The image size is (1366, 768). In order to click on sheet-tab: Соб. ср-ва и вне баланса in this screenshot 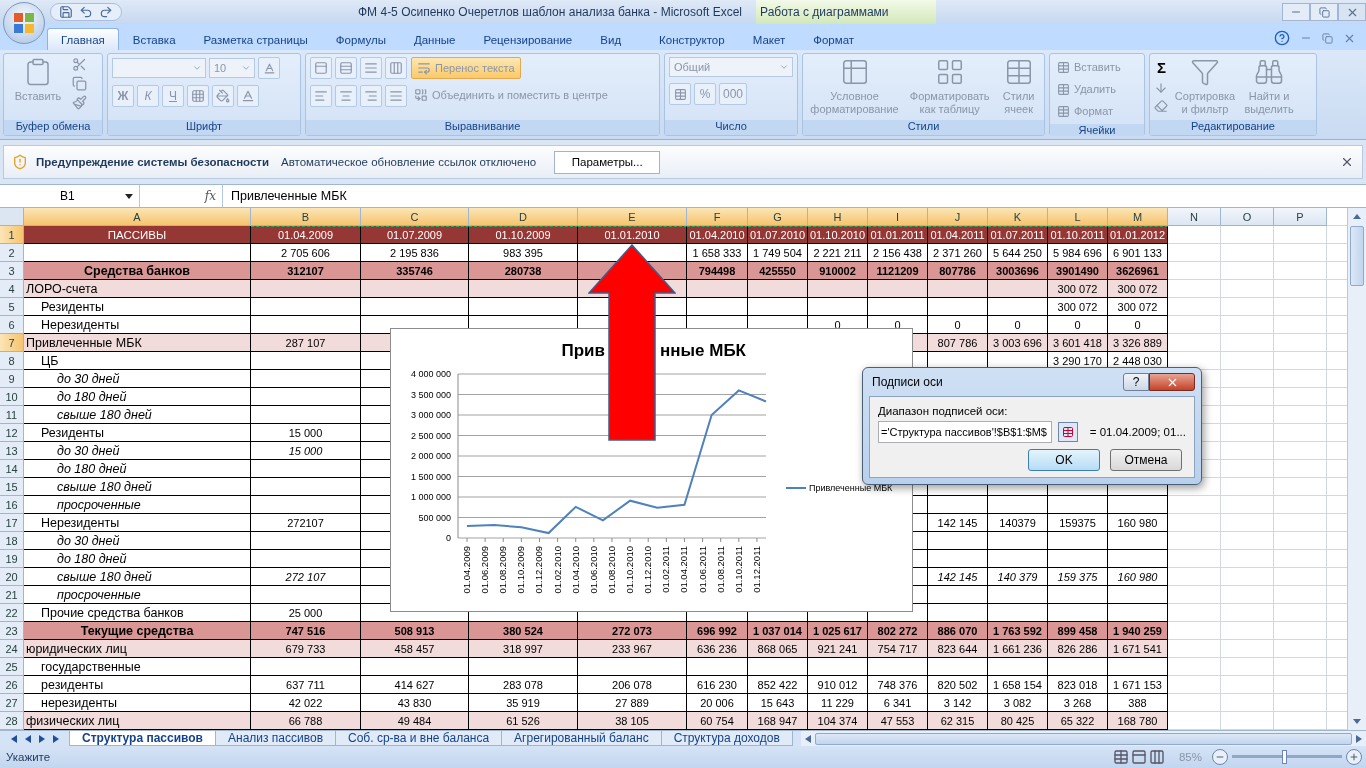, I will do `click(419, 738)`.